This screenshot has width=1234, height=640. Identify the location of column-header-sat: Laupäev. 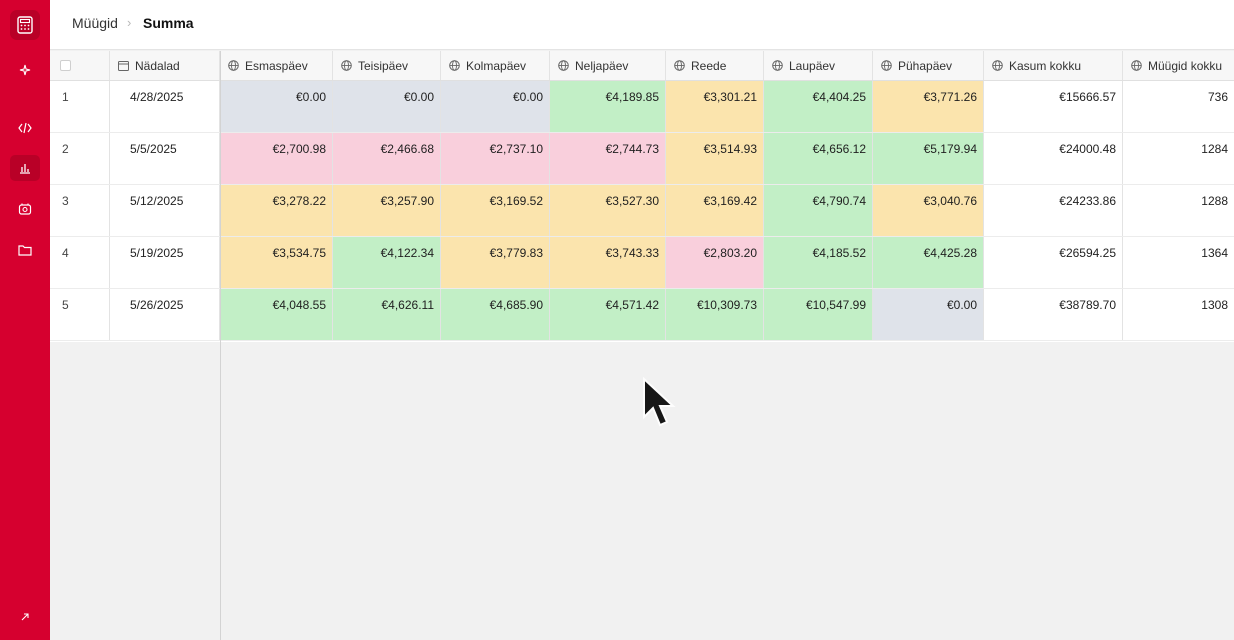
(818, 65).